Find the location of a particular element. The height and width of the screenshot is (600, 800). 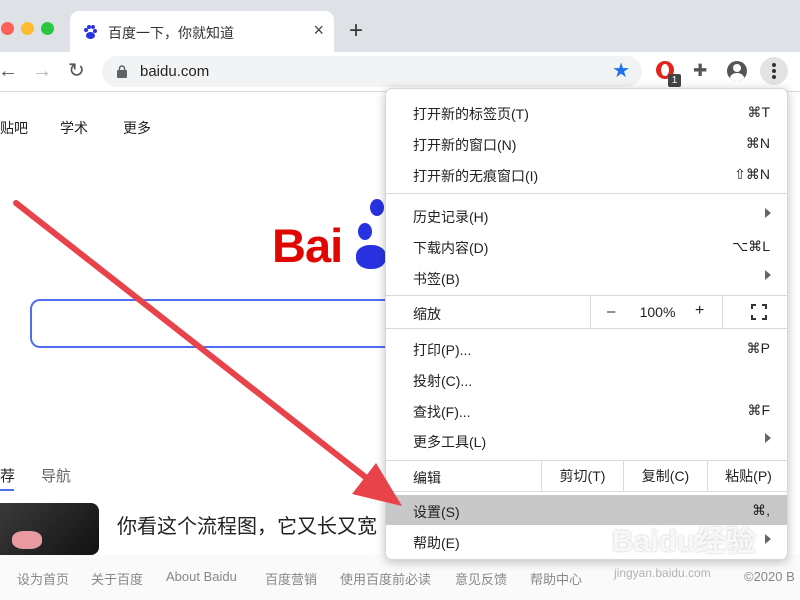

close-window-button is located at coordinates (7, 28).